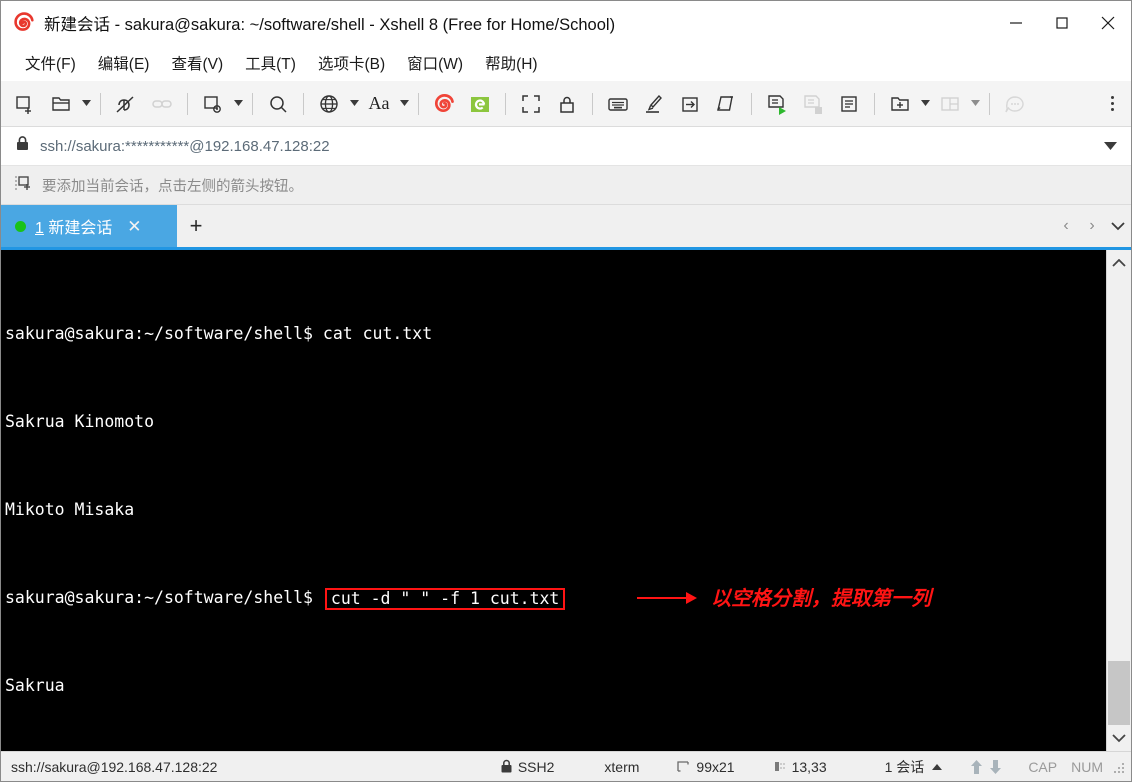  What do you see at coordinates (329, 104) in the screenshot?
I see `encoding-globe-icon` at bounding box center [329, 104].